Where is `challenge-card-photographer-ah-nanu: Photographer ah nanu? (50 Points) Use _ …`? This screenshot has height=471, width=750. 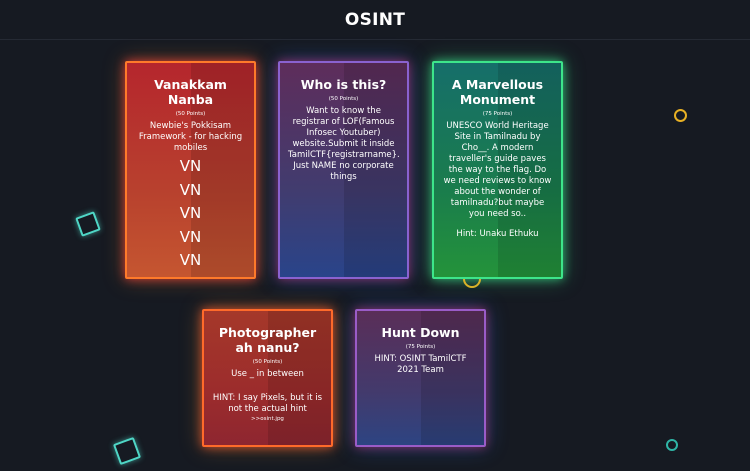 challenge-card-photographer-ah-nanu: Photographer ah nanu? (50 Points) Use _ … is located at coordinates (267, 378).